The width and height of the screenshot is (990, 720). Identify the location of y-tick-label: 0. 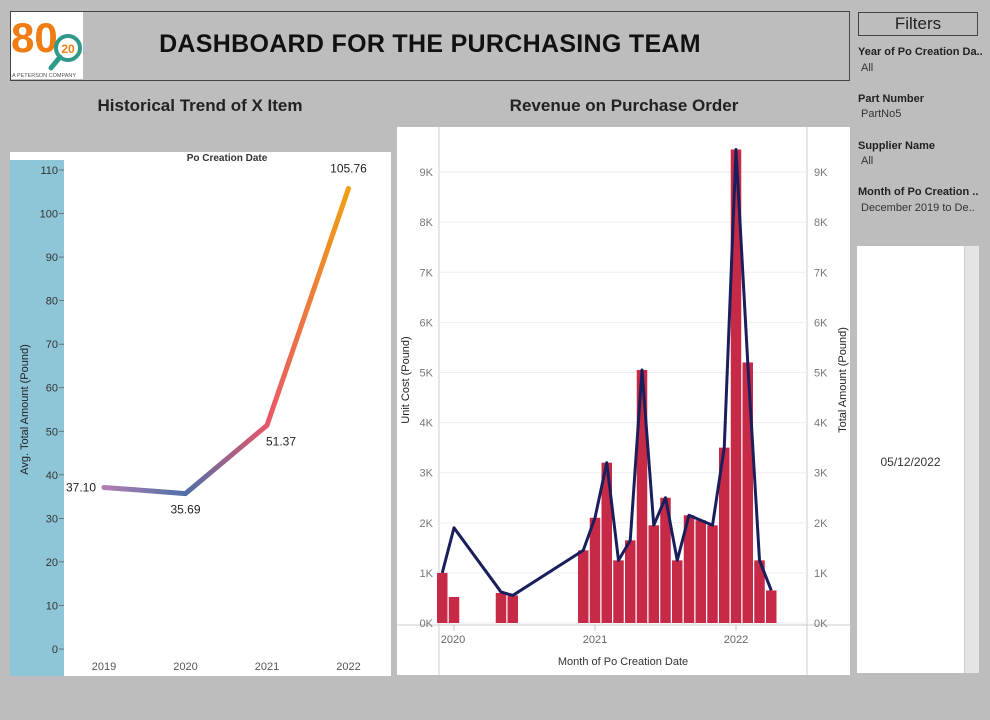
(55, 650).